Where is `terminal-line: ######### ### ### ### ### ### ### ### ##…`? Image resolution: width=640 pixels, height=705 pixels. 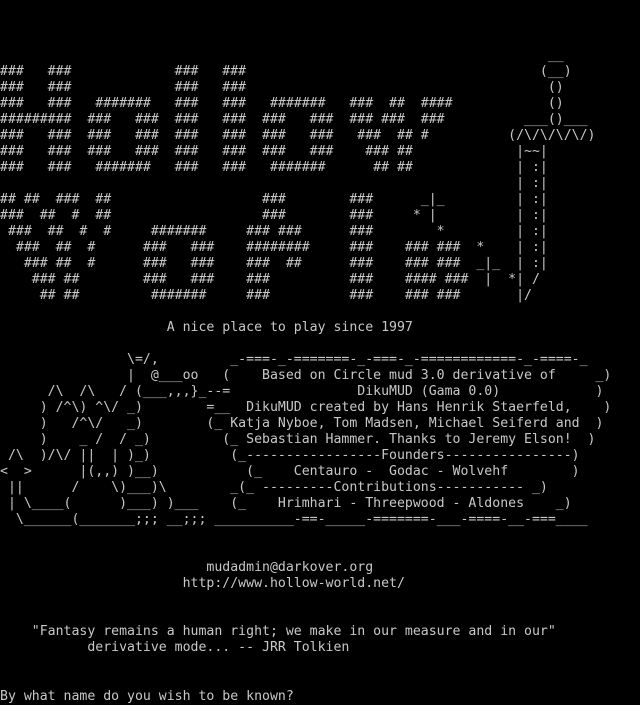
terminal-line: ######### ### ### ### ### ### ### ### ##… is located at coordinates (294, 119).